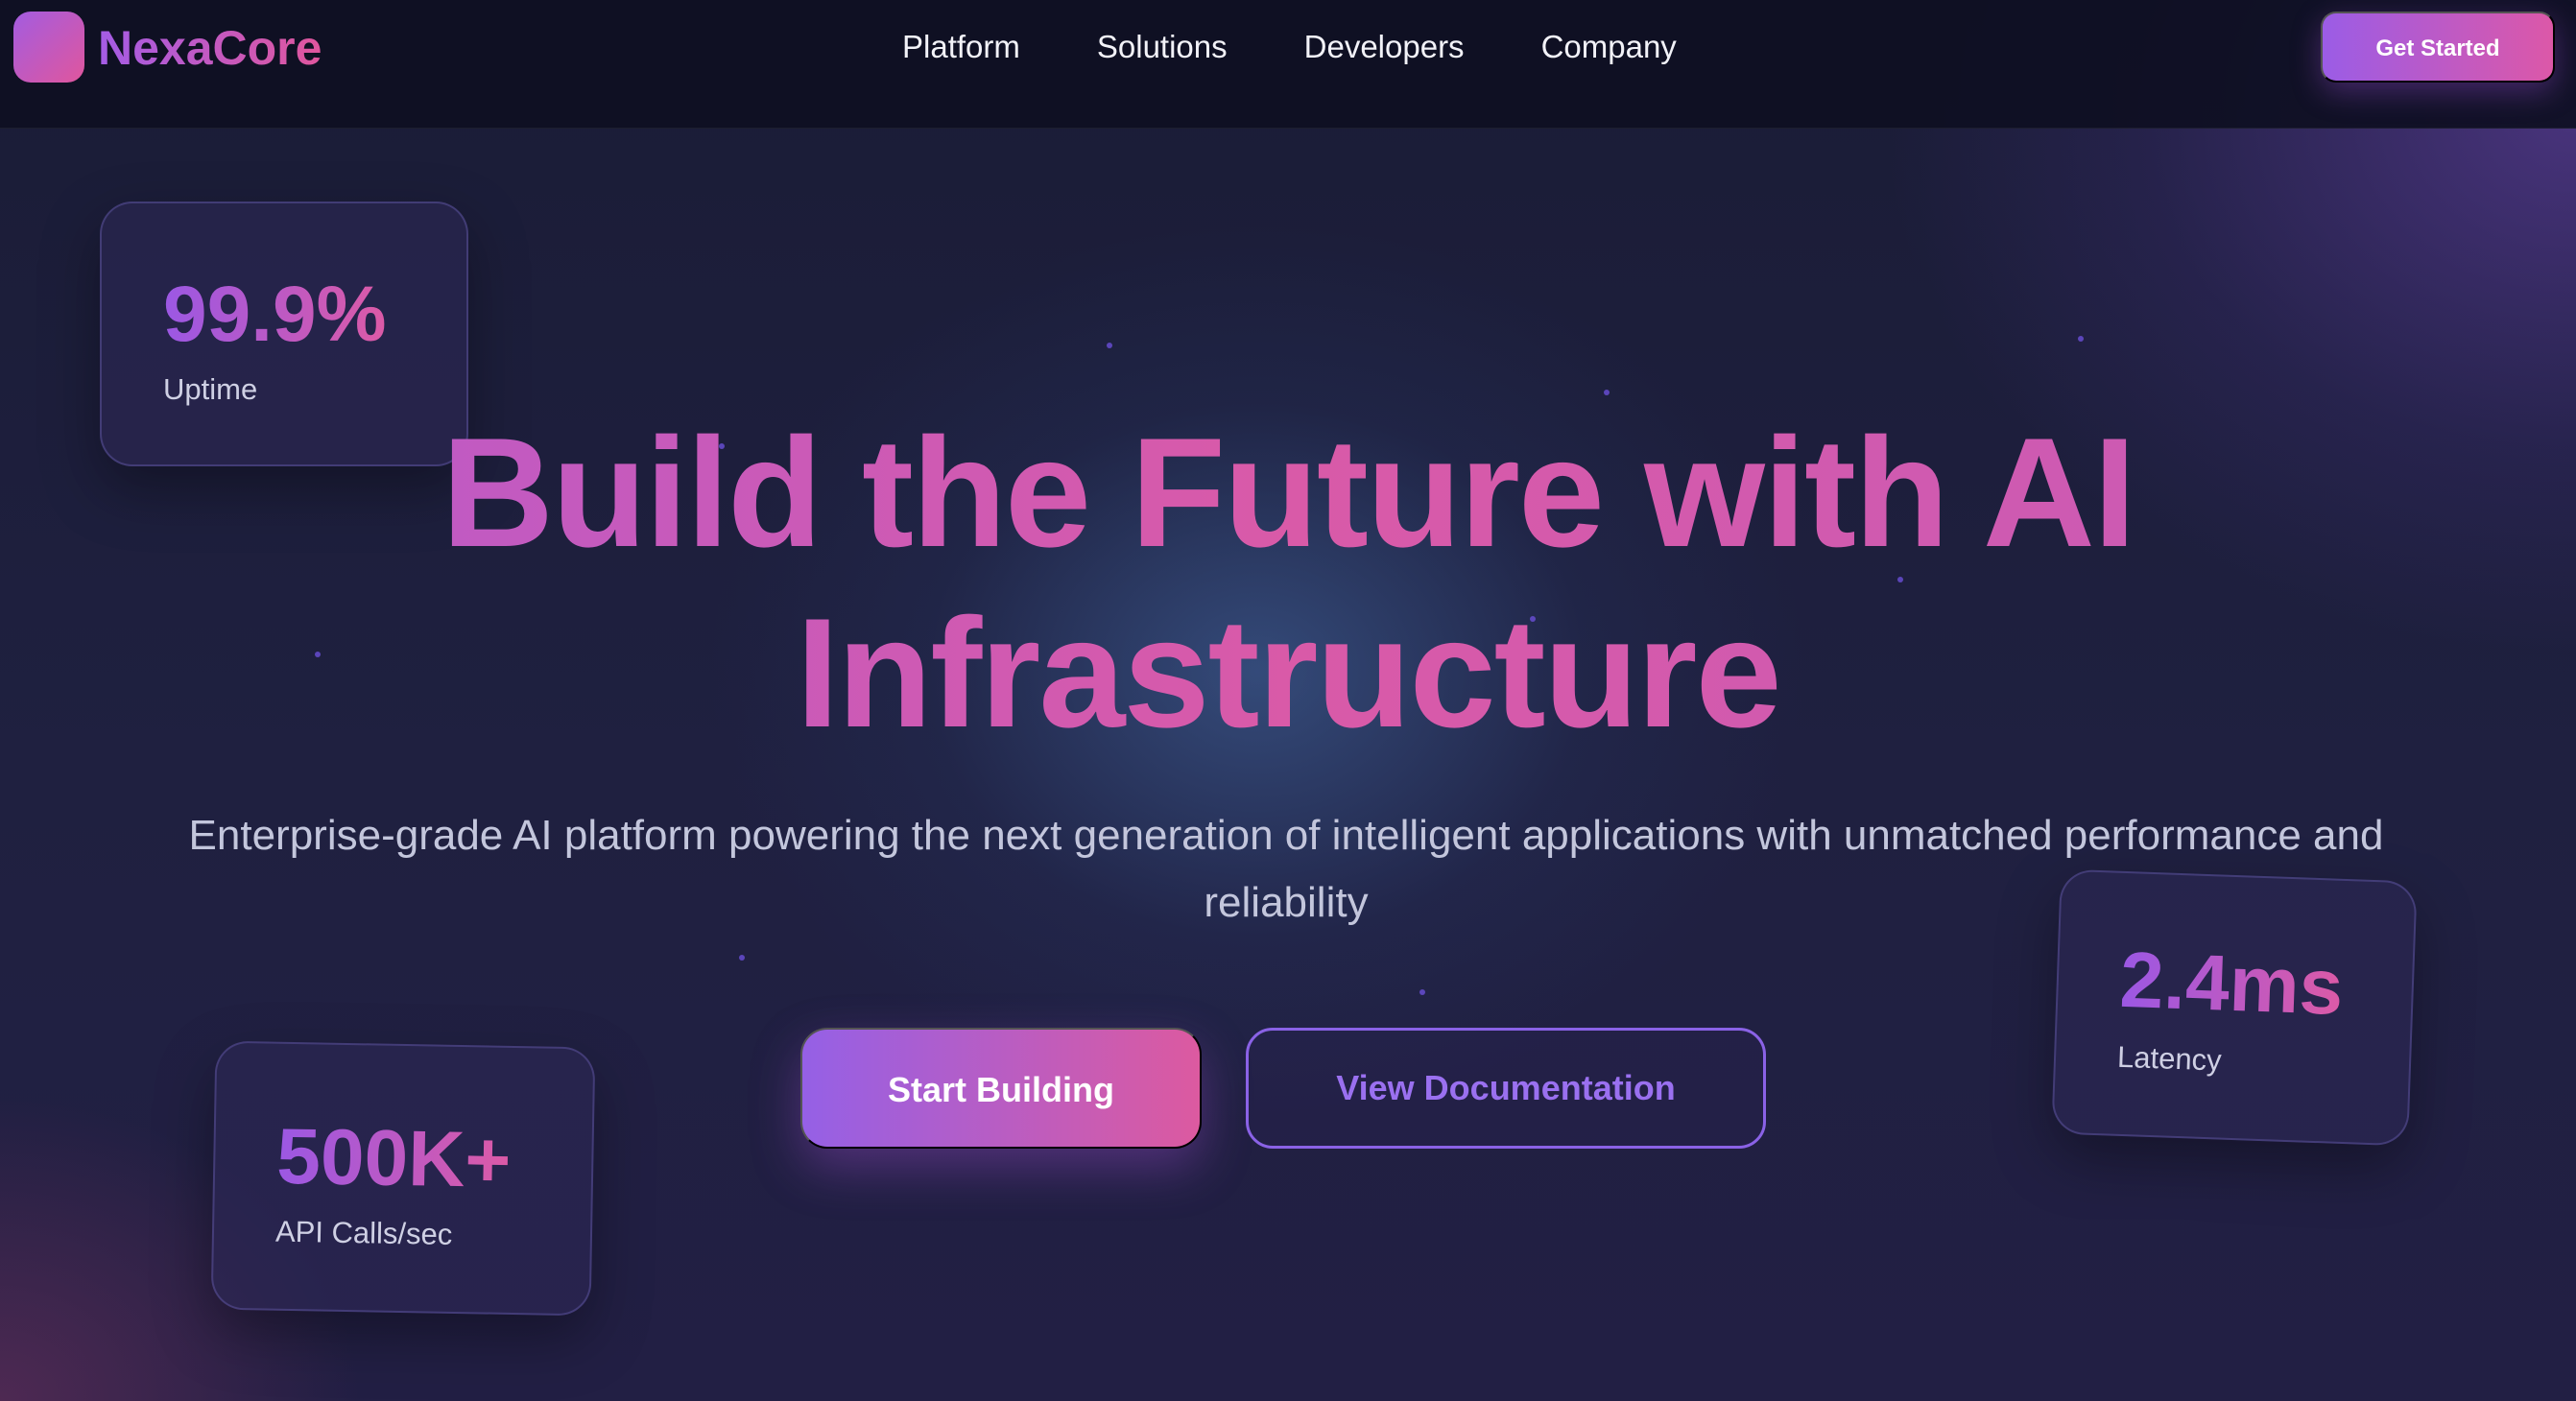 This screenshot has width=2576, height=1401. Describe the element at coordinates (275, 315) in the screenshot. I see `stat-value: 99.9%` at that location.